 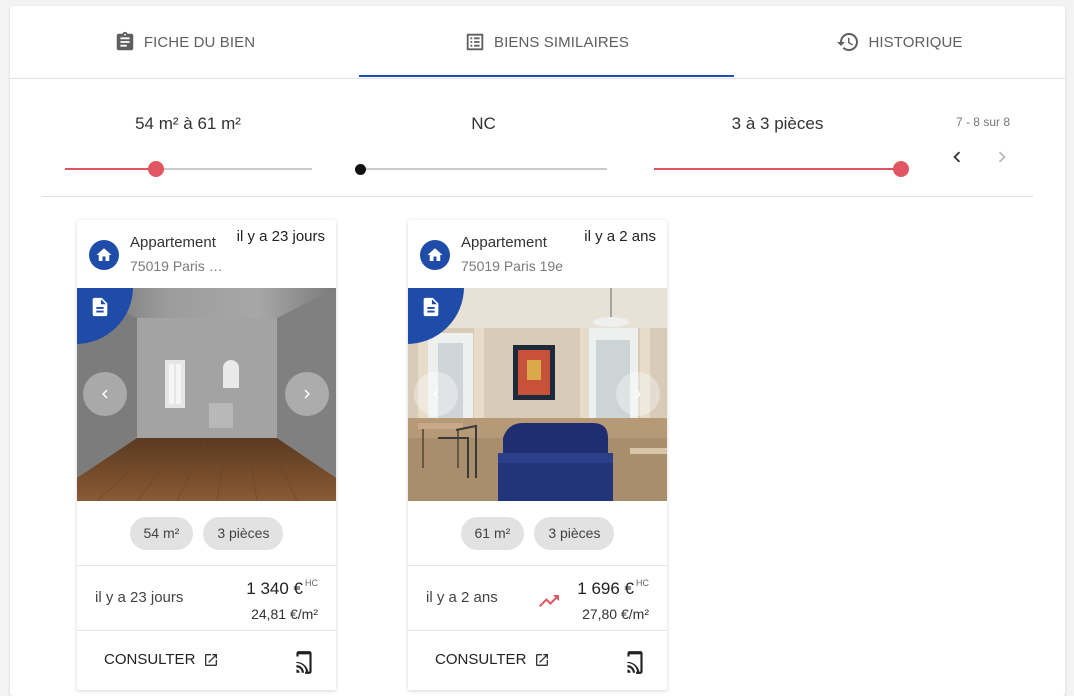 I want to click on price-per-sqm: 24,81 €/m², so click(x=284, y=614).